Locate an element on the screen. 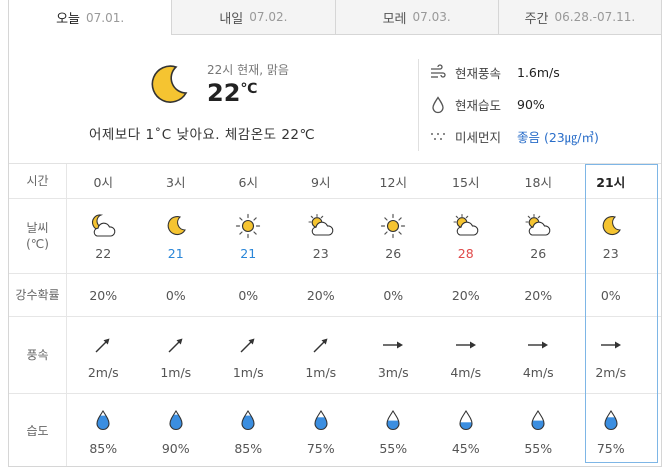 The width and height of the screenshot is (670, 476). humidity-row: 습도 85% 90% 85% 75% 55% 45% 55% 75% is located at coordinates (335, 430).